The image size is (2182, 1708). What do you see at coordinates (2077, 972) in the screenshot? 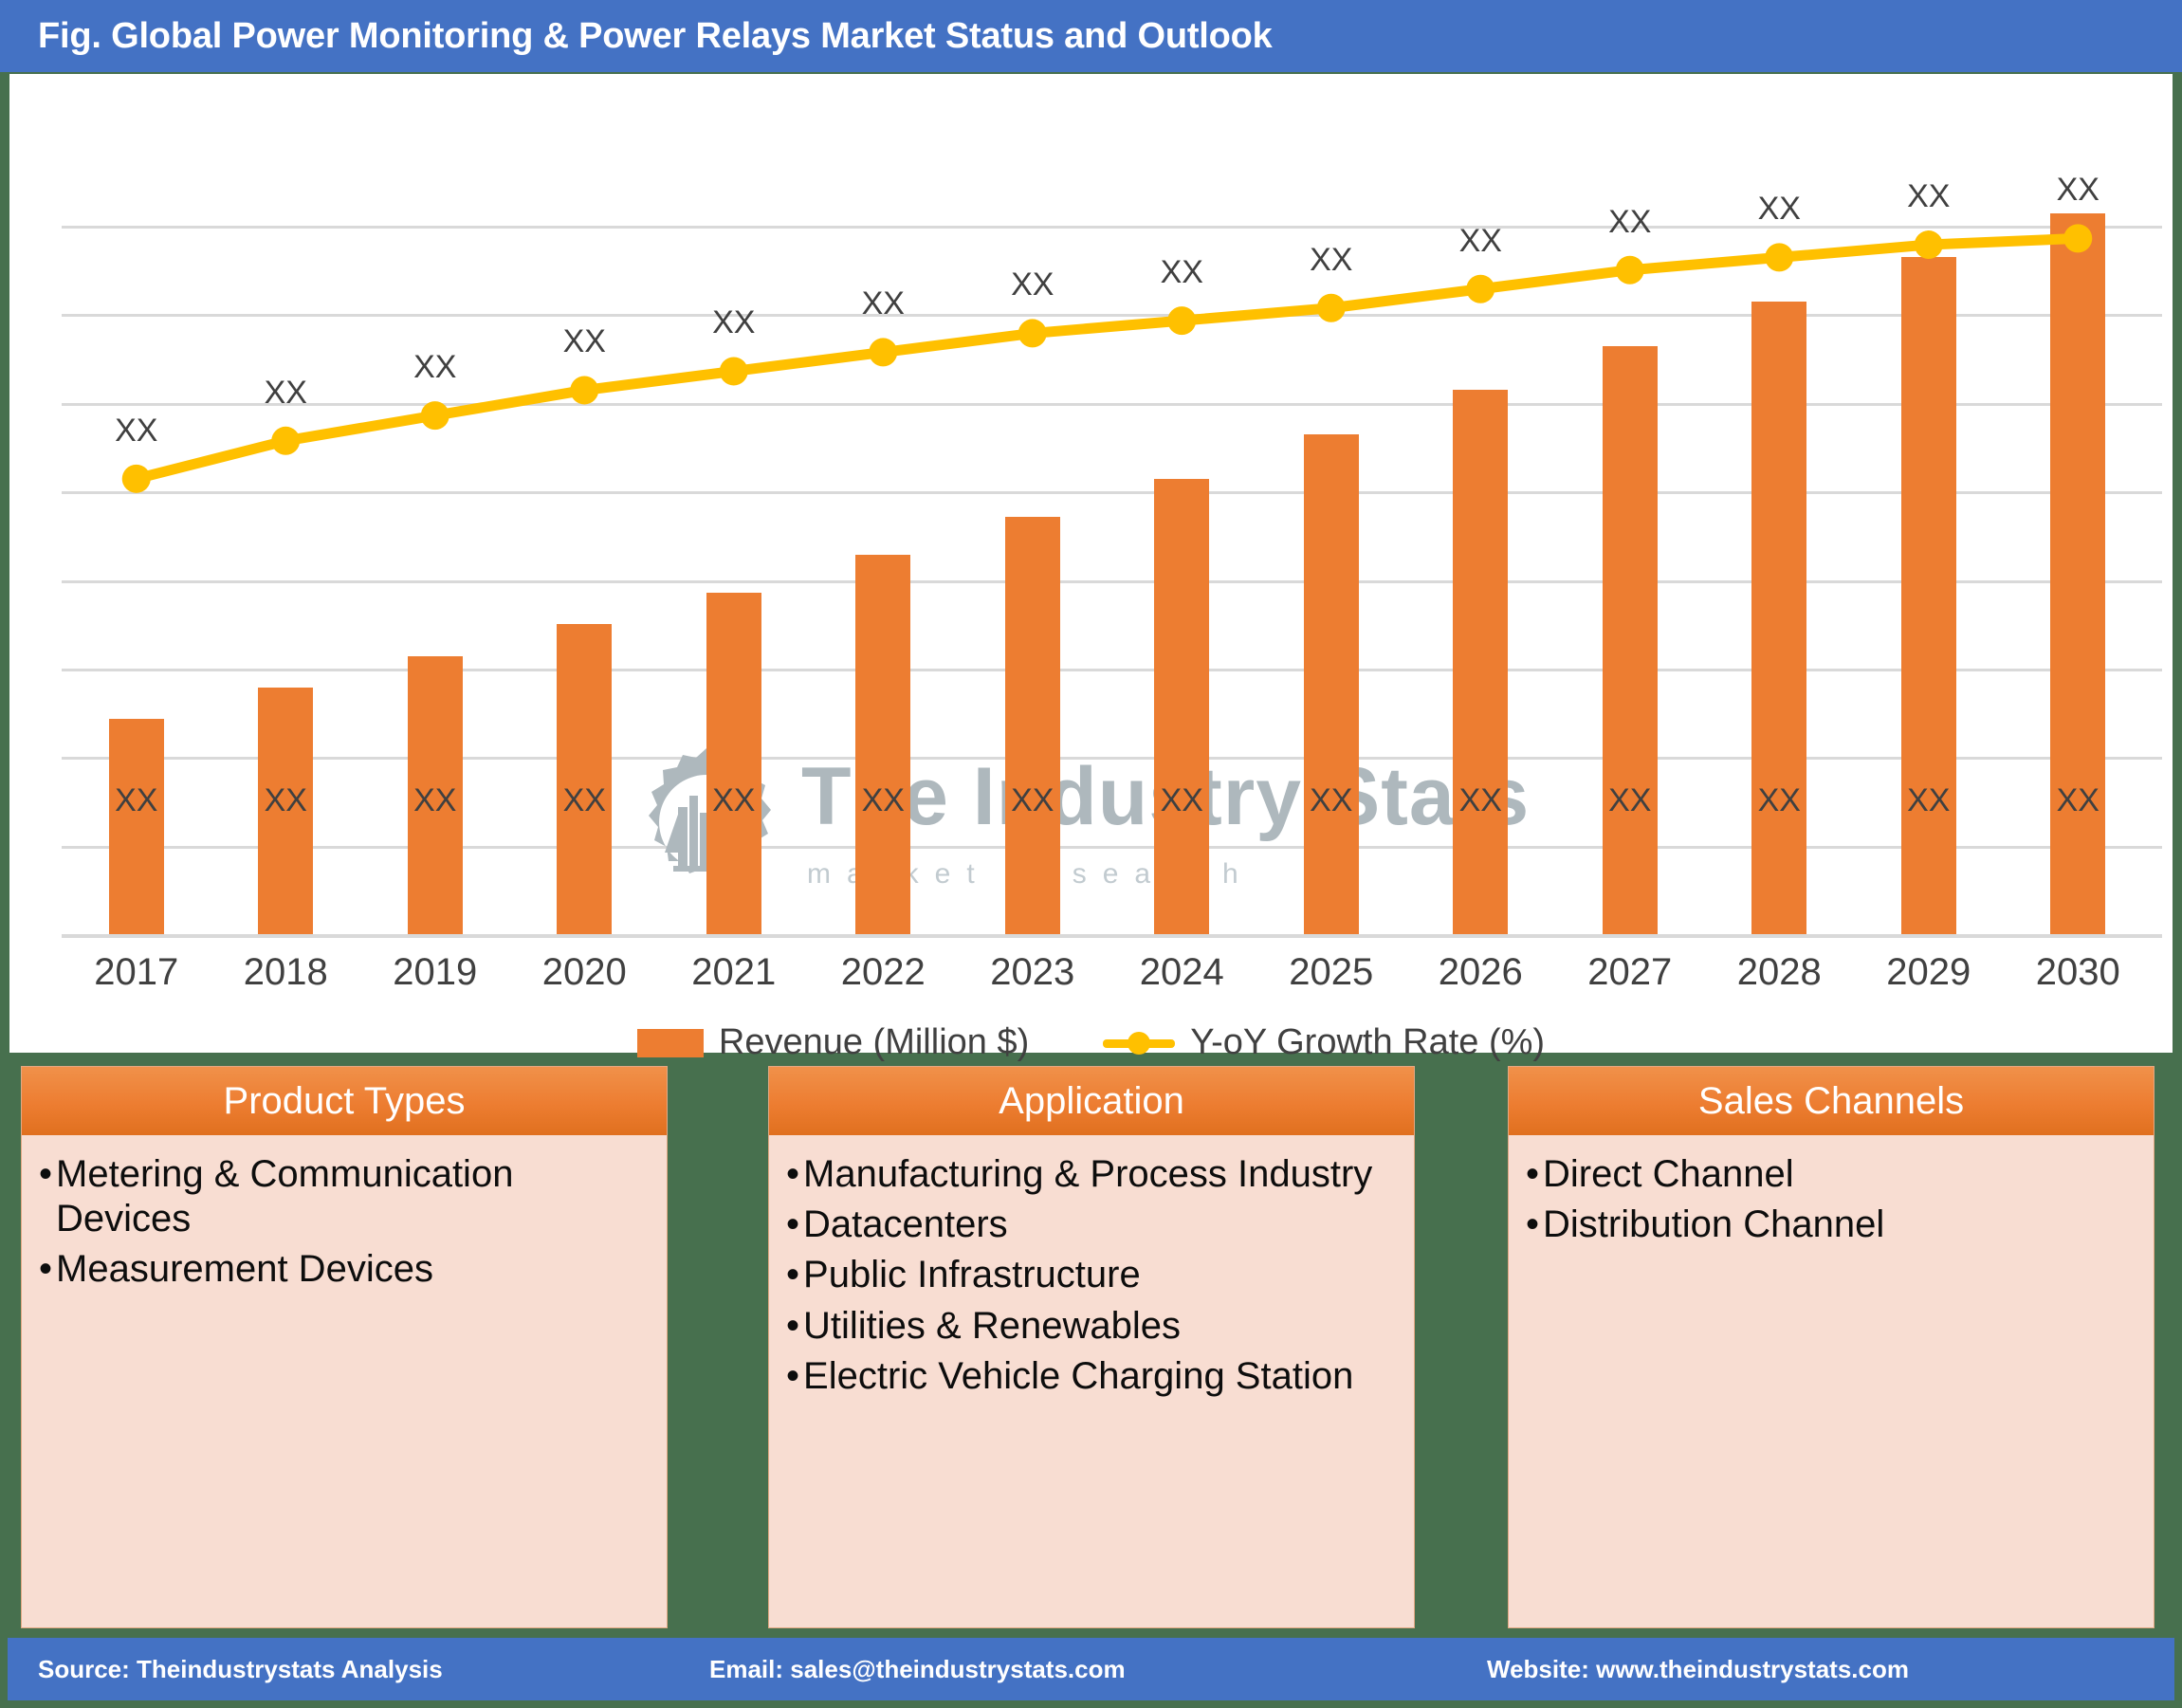
I see `x-axis-tick-2030: 2030` at bounding box center [2077, 972].